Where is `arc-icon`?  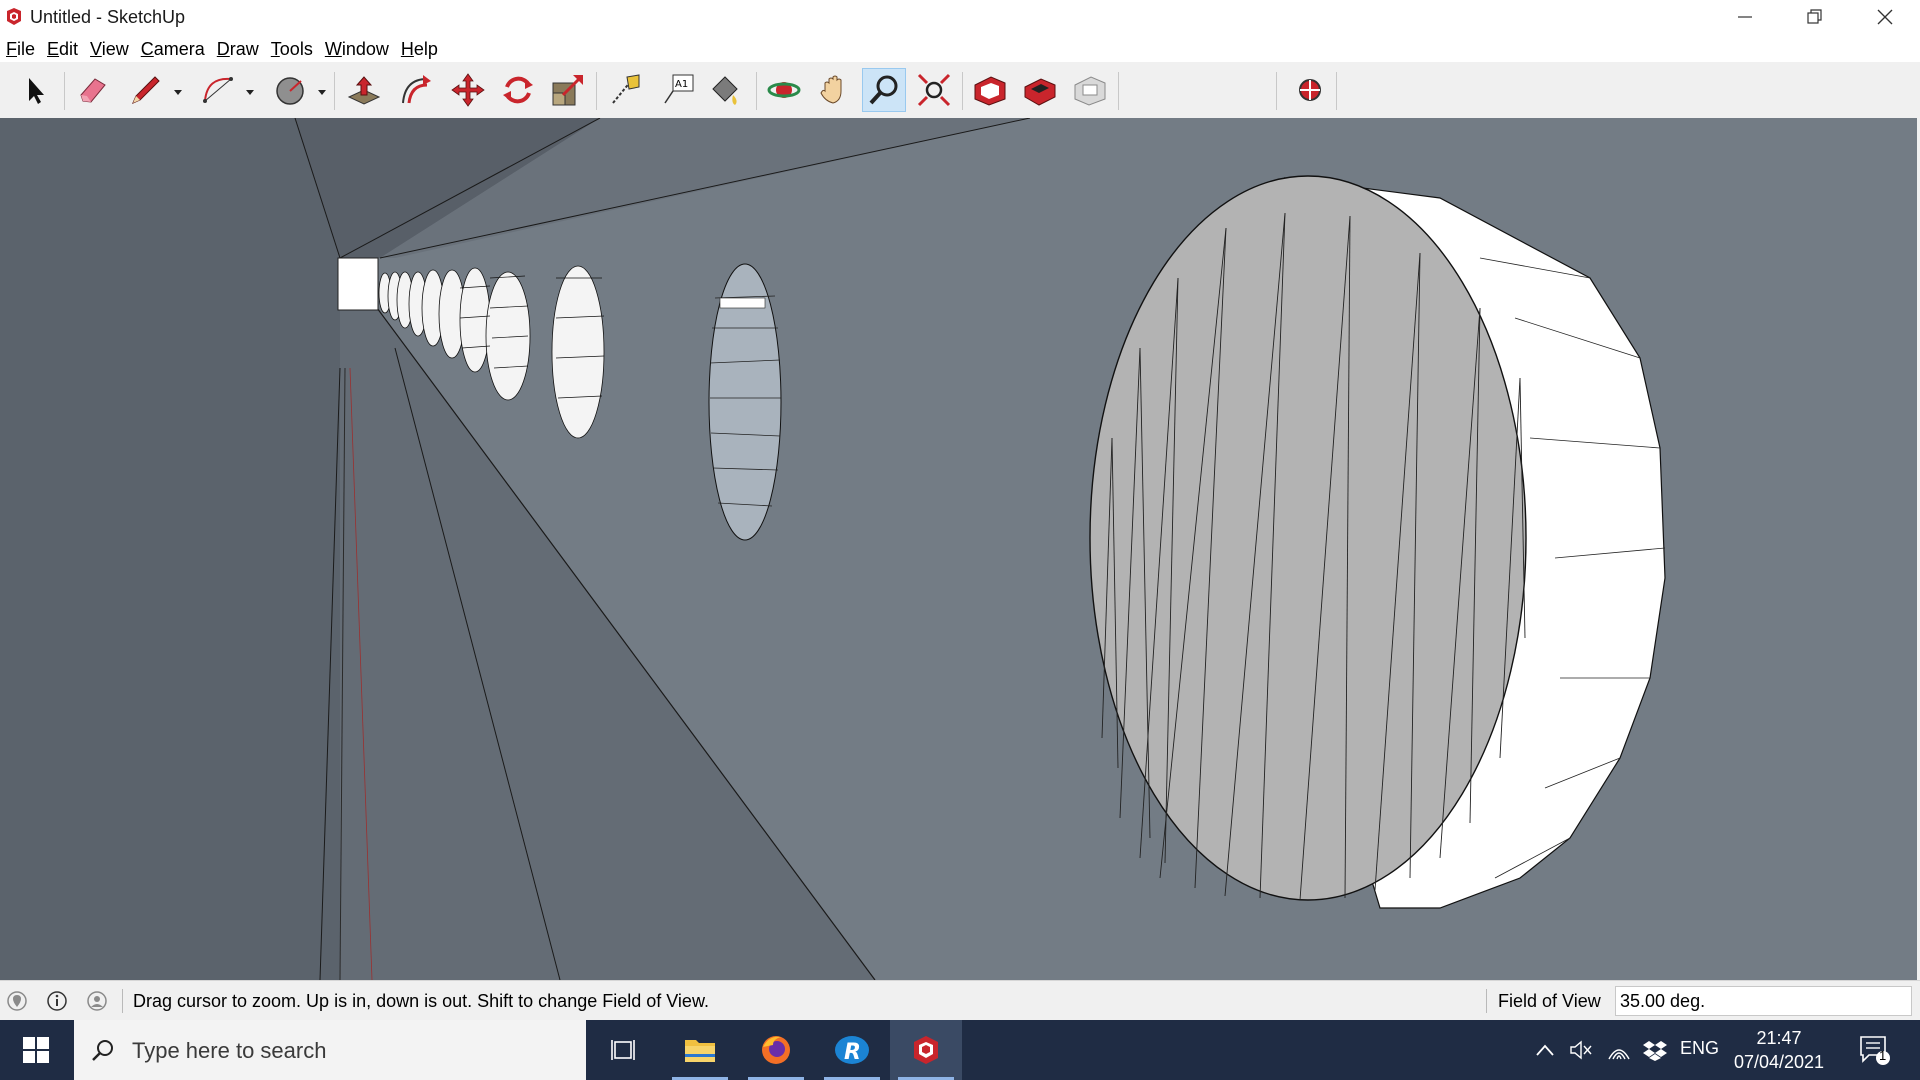
arc-icon is located at coordinates (218, 90).